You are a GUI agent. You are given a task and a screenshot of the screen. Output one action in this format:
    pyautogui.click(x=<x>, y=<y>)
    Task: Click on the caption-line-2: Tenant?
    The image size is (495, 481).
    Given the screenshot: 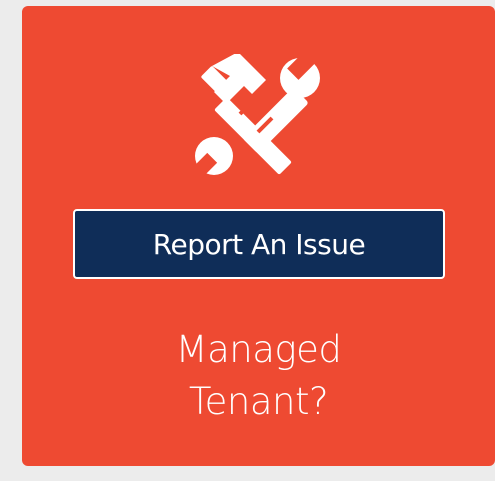 What is the action you would take?
    pyautogui.click(x=258, y=401)
    